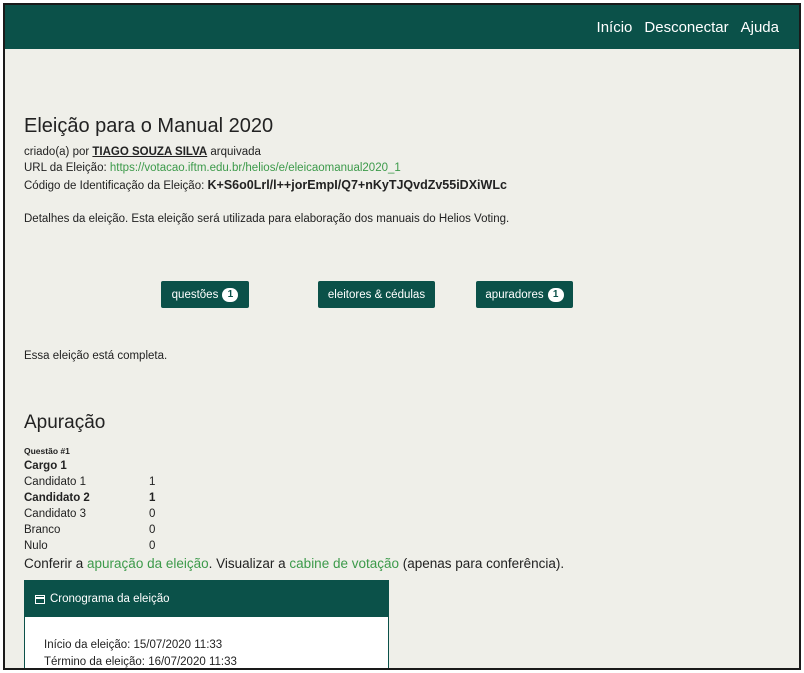 Image resolution: width=804 pixels, height=673 pixels. Describe the element at coordinates (555, 294) in the screenshot. I see `trustees-count-badge: 1` at that location.